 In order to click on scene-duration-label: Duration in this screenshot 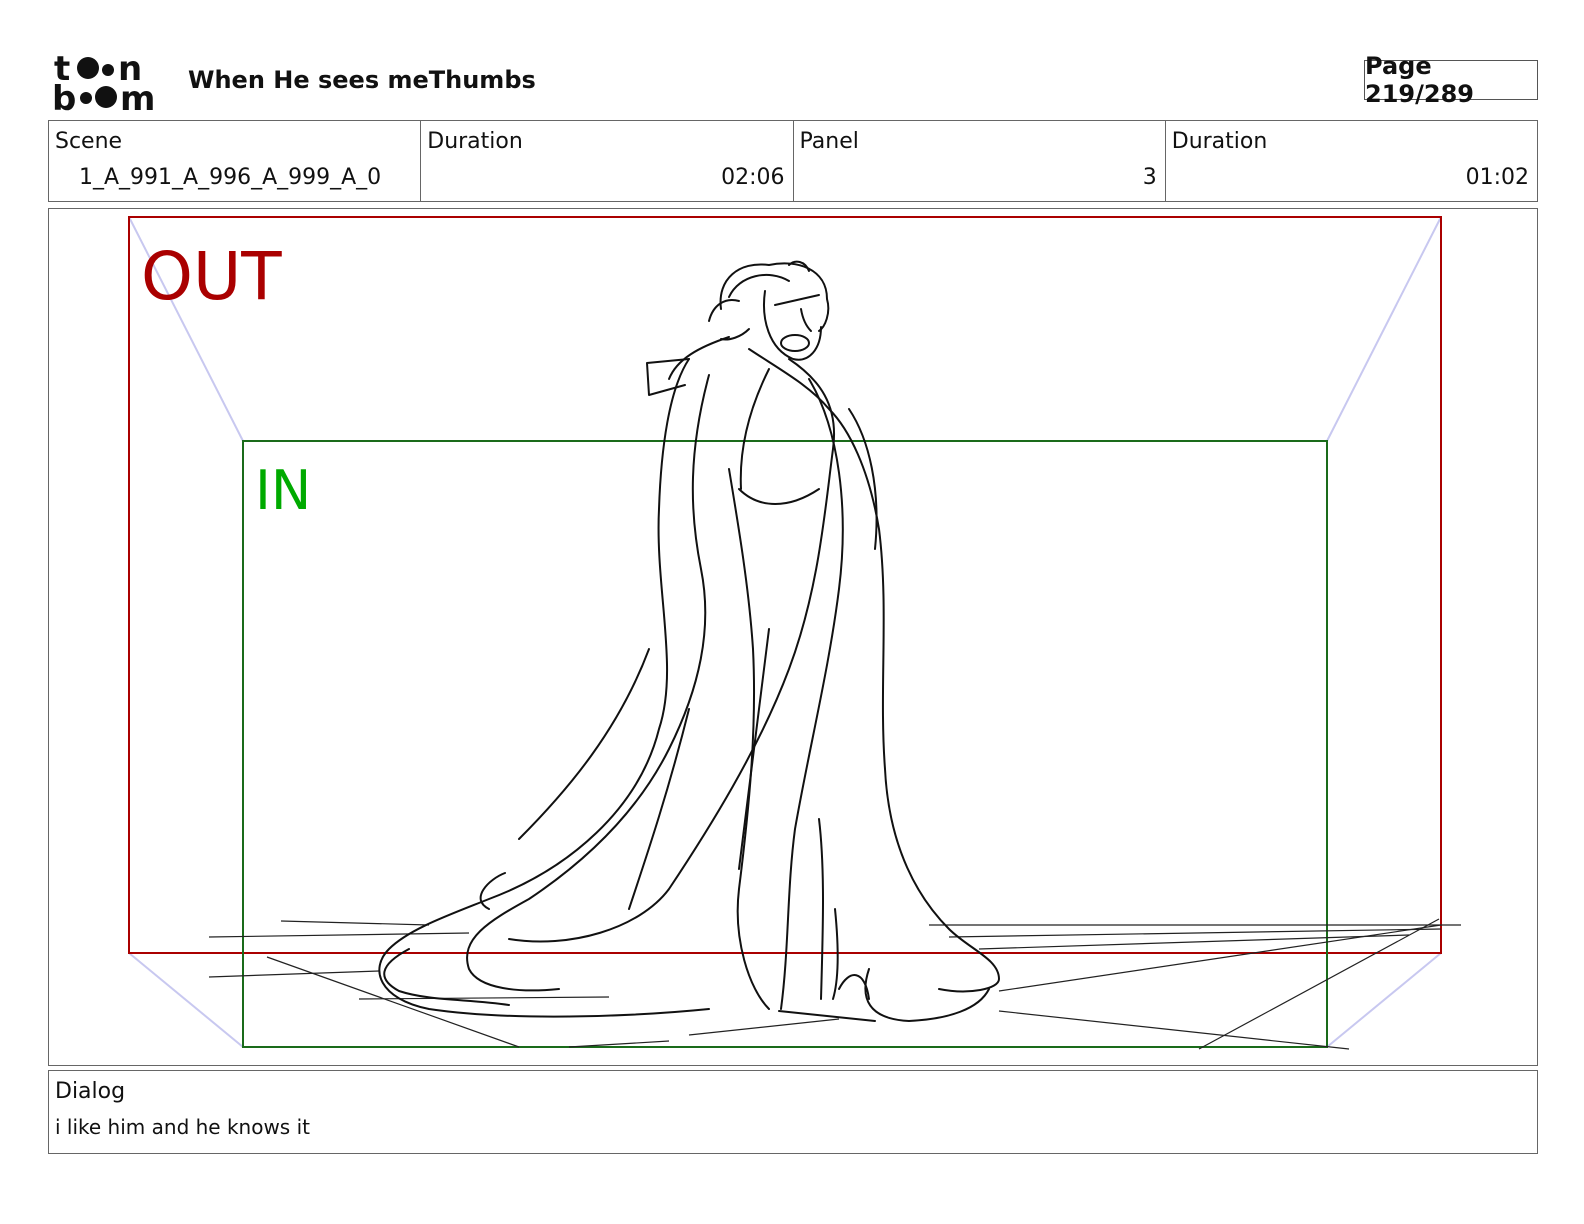, I will do `click(475, 141)`.